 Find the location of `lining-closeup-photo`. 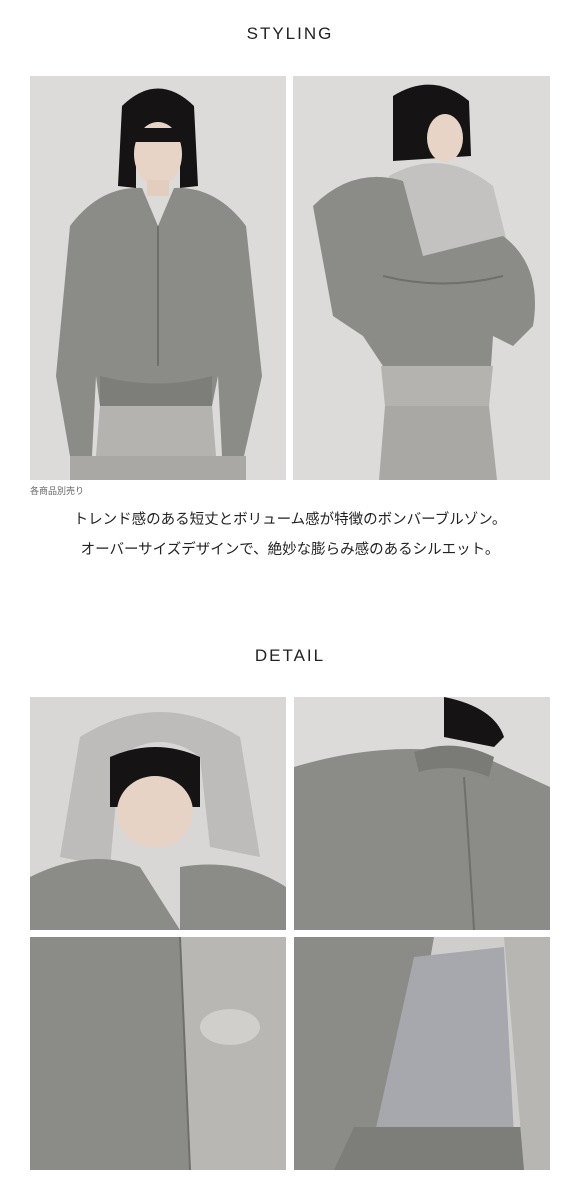

lining-closeup-photo is located at coordinates (422, 1053).